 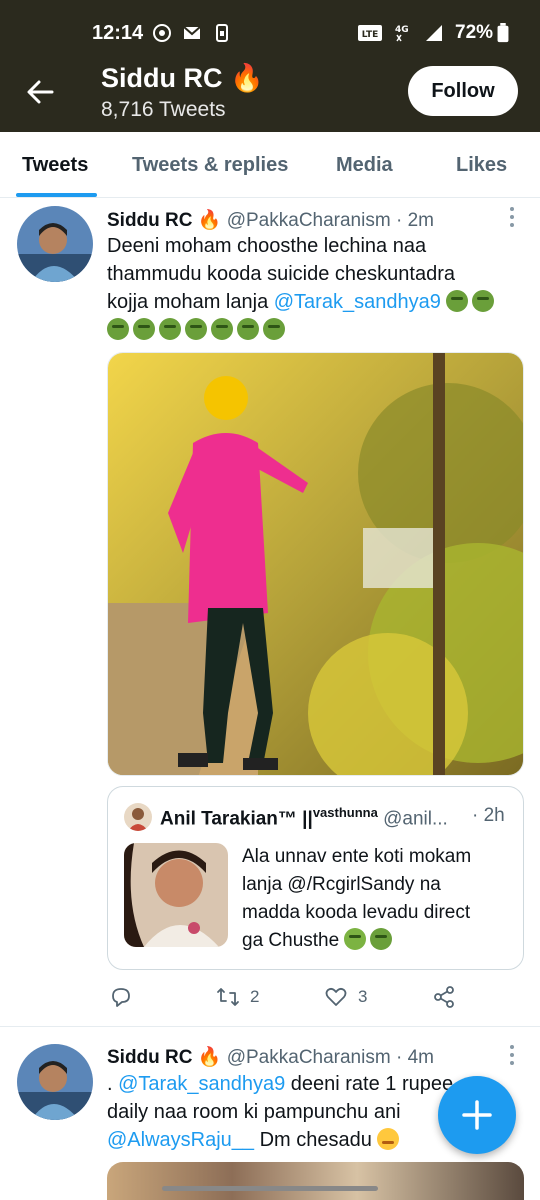 I want to click on emoji-row, so click(x=317, y=330).